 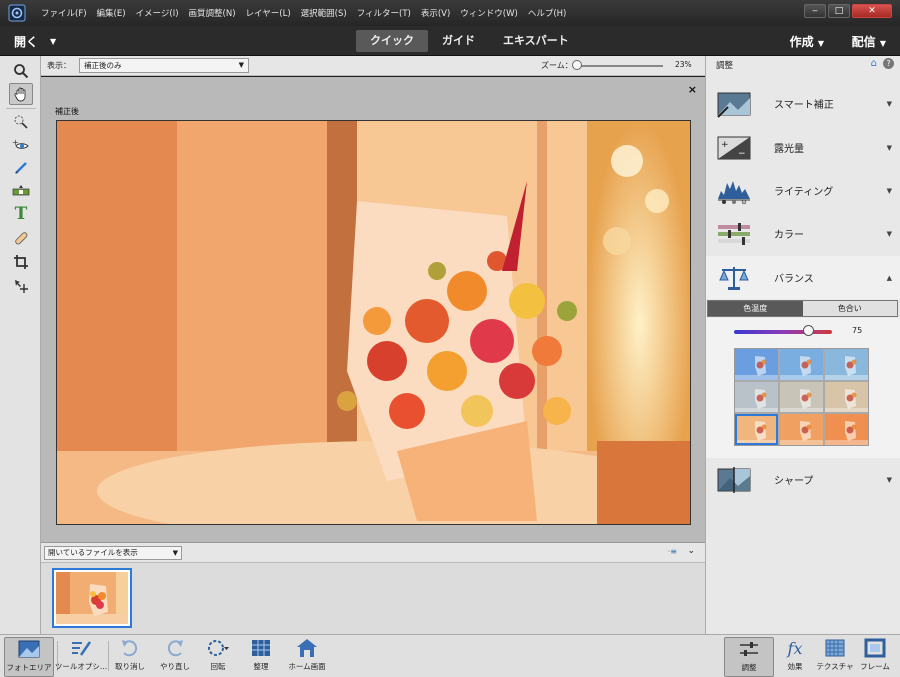 I want to click on menu-file: ファイル(F), so click(x=64, y=13).